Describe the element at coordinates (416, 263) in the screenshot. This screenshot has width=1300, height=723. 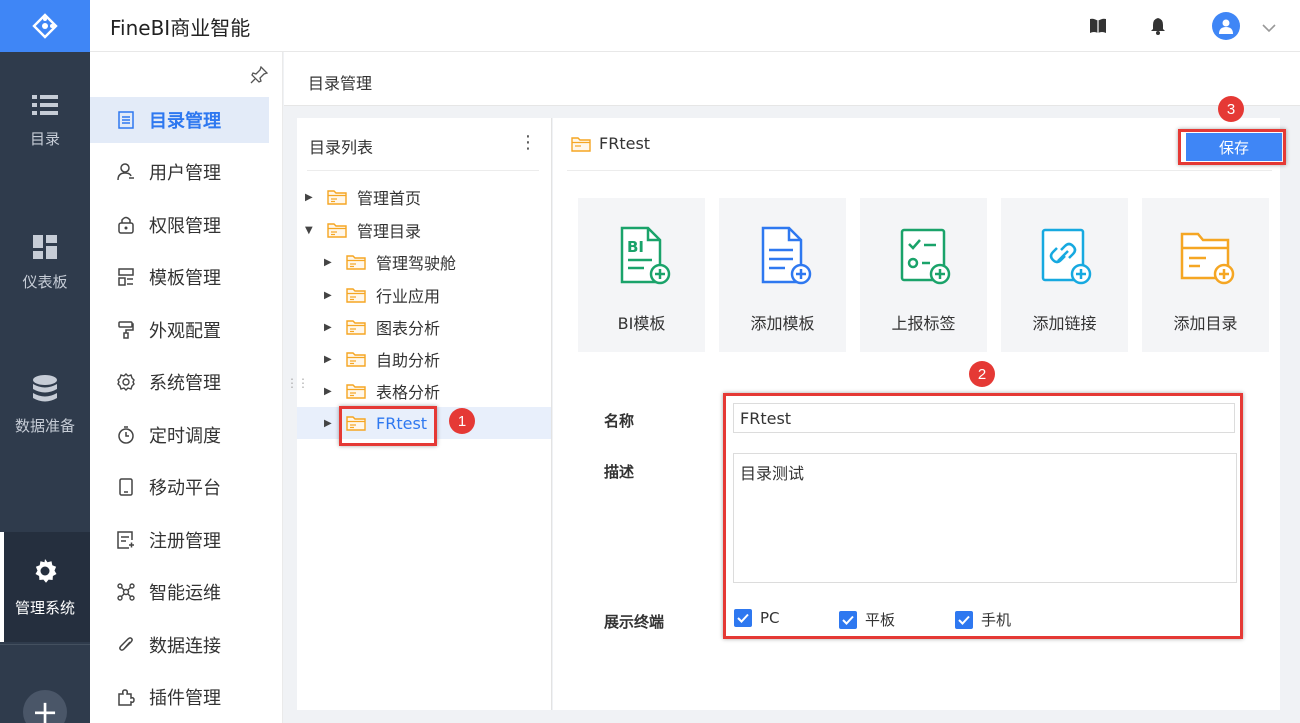
I see `tree-node-label: 管理驾驶舱` at that location.